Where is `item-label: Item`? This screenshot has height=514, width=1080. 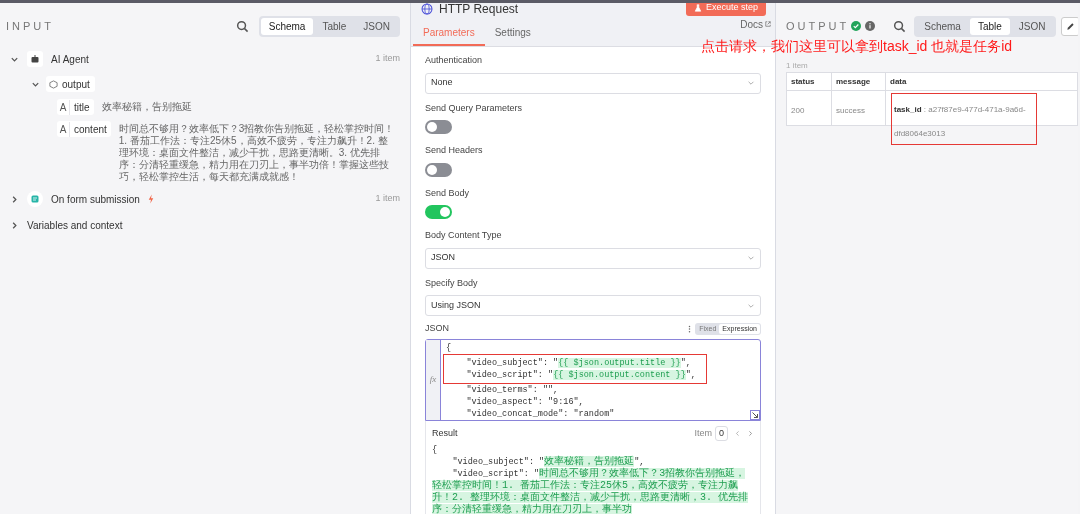
item-label: Item is located at coordinates (703, 433).